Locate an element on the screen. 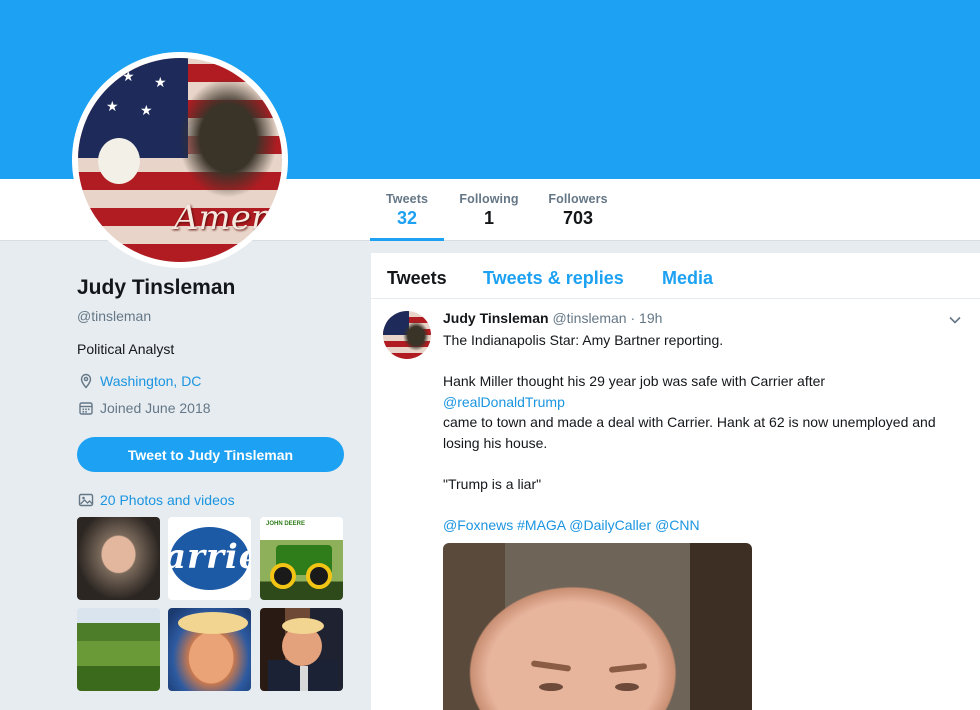  profile-location: Washington, DC is located at coordinates (212, 381).